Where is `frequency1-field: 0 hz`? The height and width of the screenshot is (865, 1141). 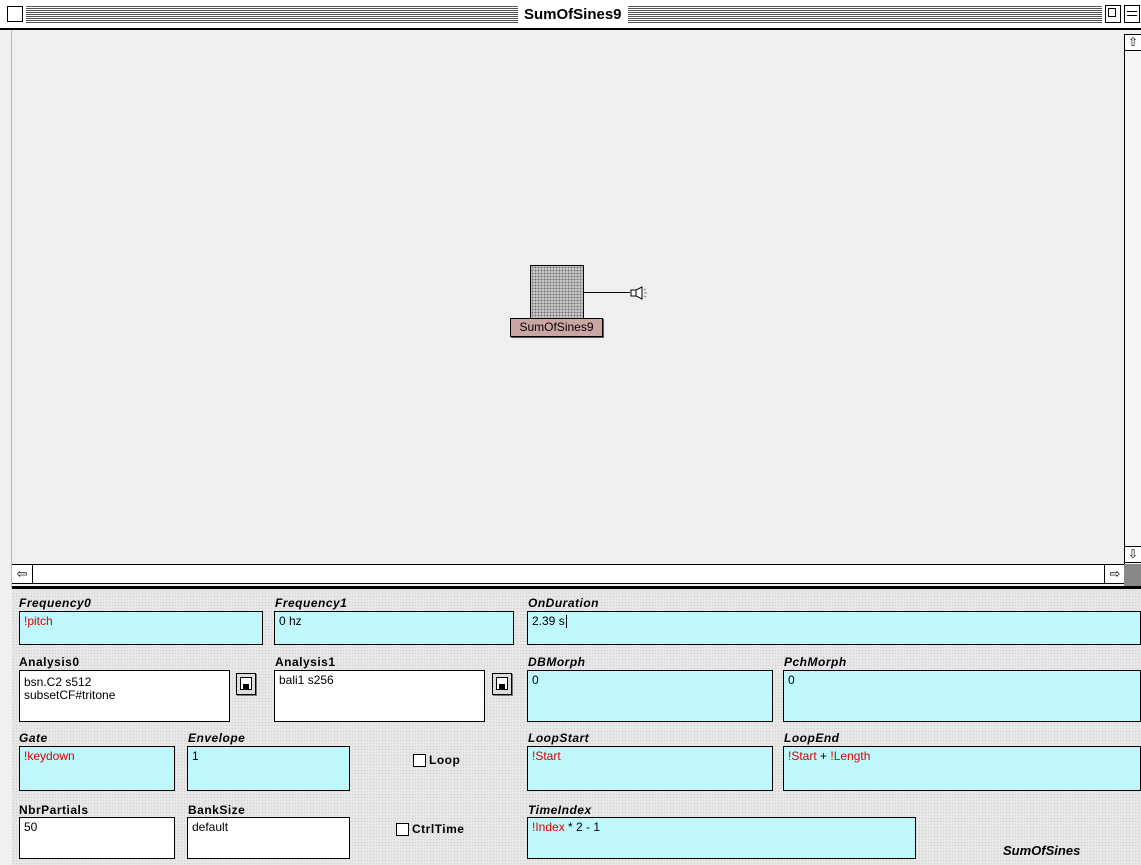 frequency1-field: 0 hz is located at coordinates (394, 628).